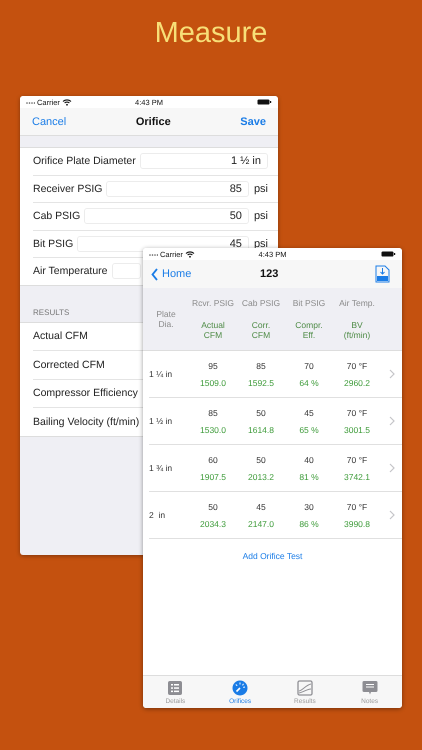 This screenshot has width=422, height=750. What do you see at coordinates (261, 303) in the screenshot?
I see `column-header: Cab PSIG` at bounding box center [261, 303].